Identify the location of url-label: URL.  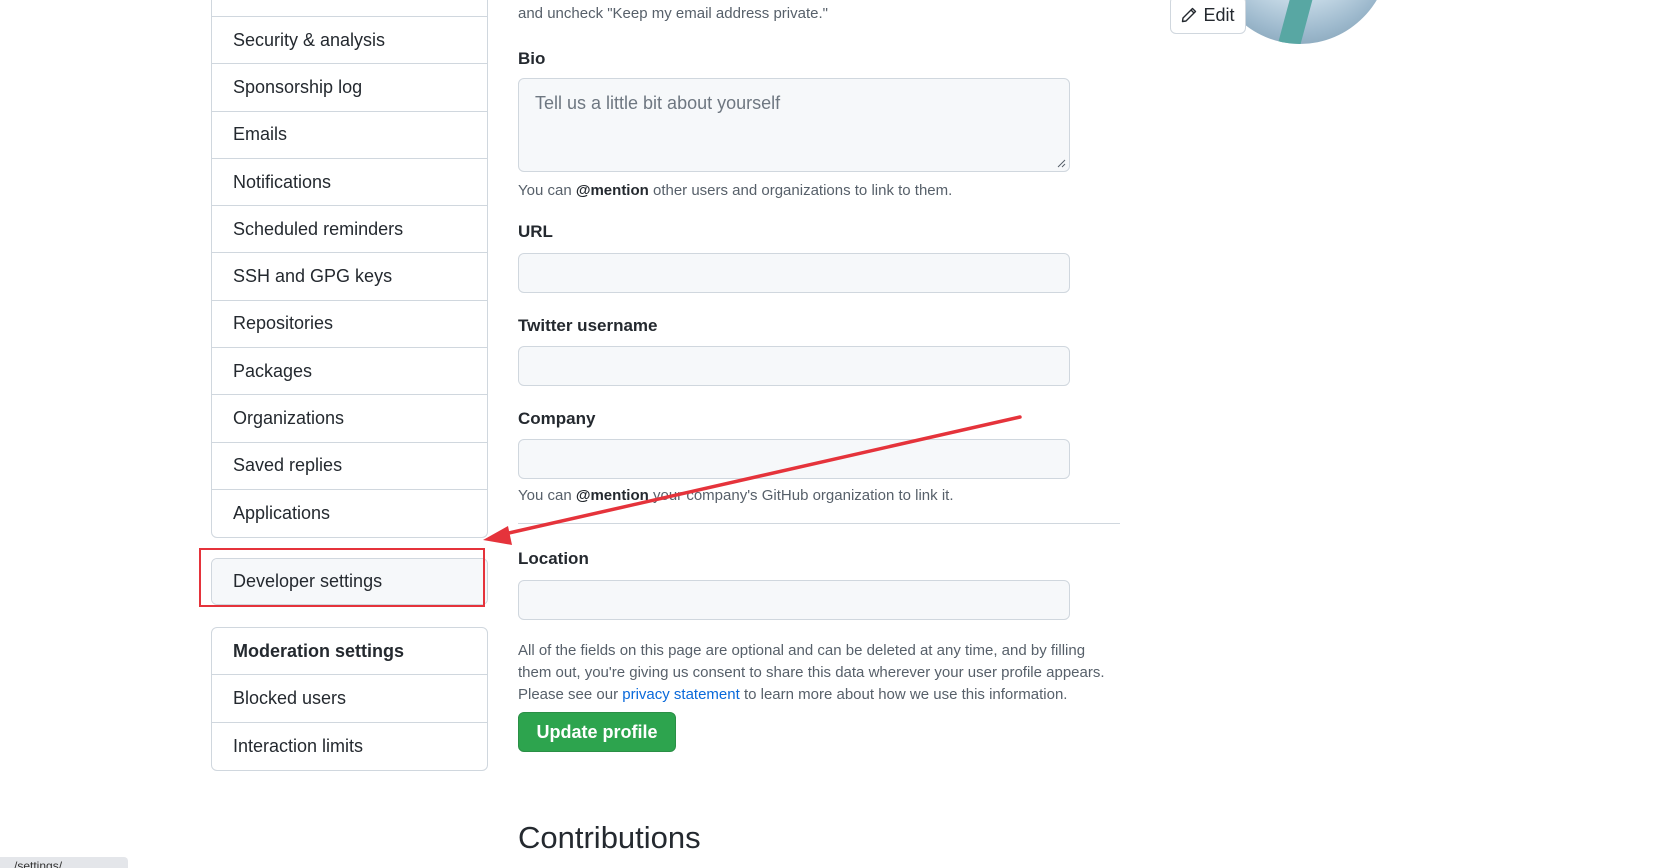
(535, 231).